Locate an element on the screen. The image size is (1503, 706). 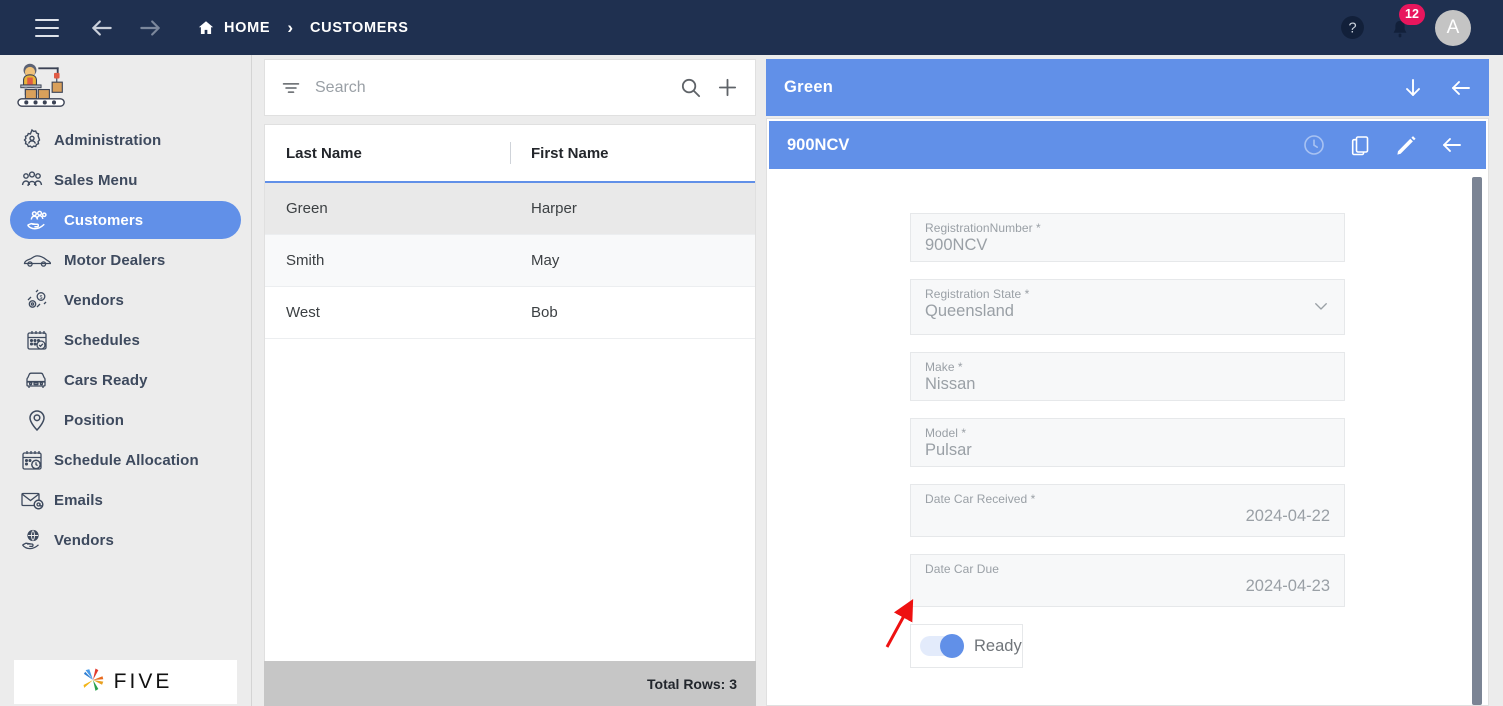
breadcrumb-item-customers: CUSTOMERS is located at coordinates (359, 28).